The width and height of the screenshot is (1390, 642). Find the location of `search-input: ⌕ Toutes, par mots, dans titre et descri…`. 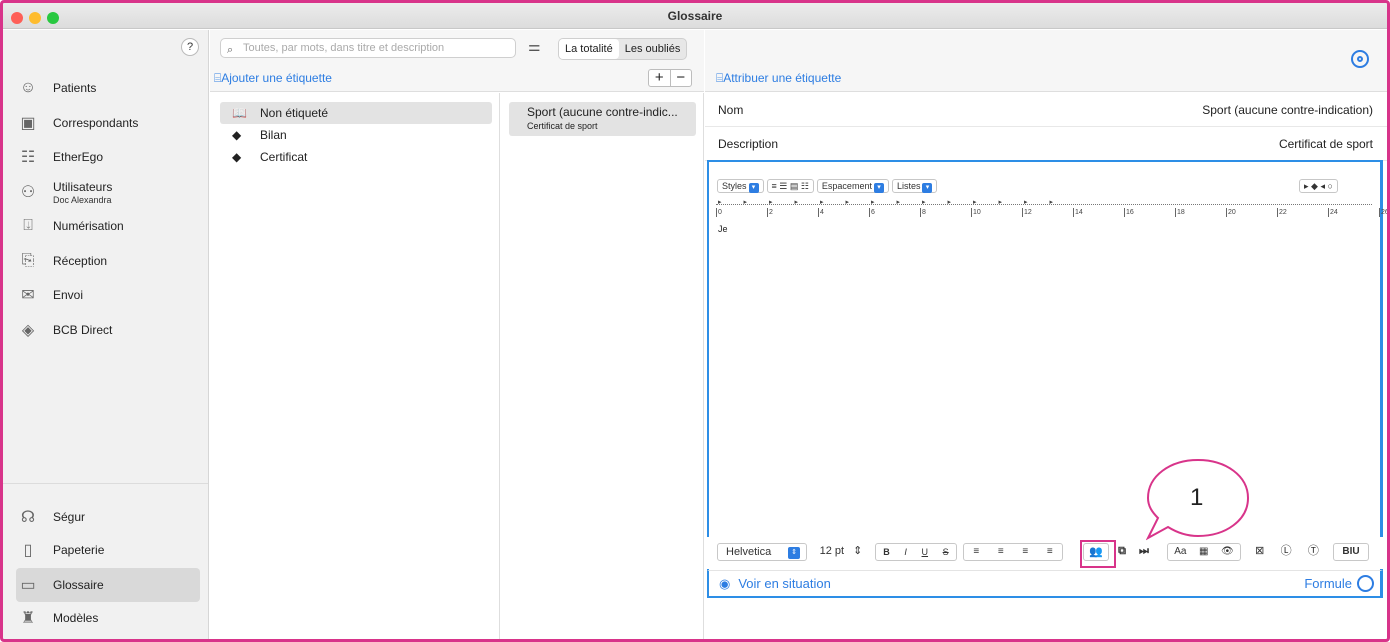

search-input: ⌕ Toutes, par mots, dans titre et descri… is located at coordinates (368, 48).